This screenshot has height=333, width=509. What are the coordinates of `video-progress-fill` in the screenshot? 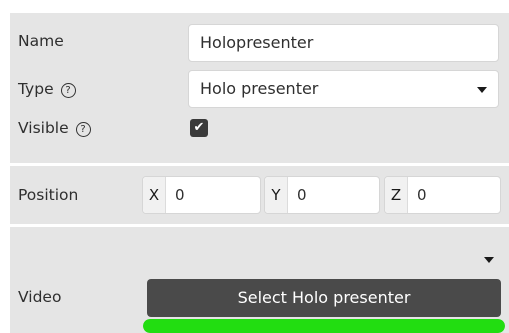 It's located at (324, 326).